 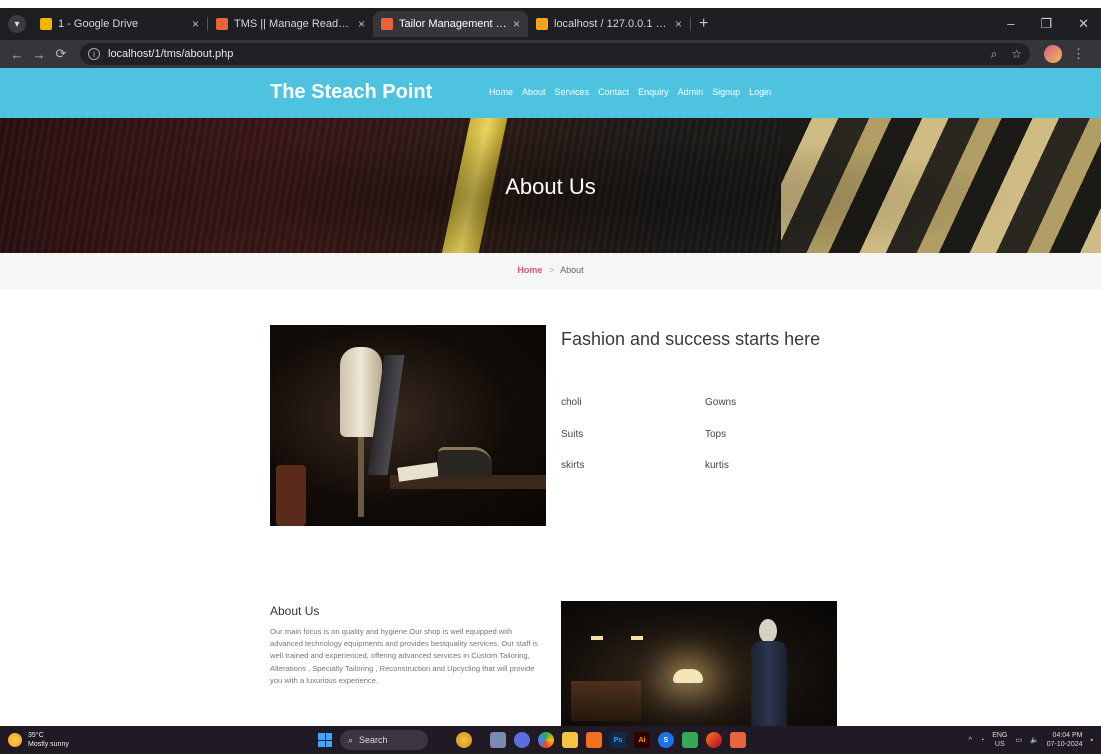 What do you see at coordinates (555, 54) in the screenshot?
I see `url-field: i localhost/1/tms/about.php ⌕ ☆` at bounding box center [555, 54].